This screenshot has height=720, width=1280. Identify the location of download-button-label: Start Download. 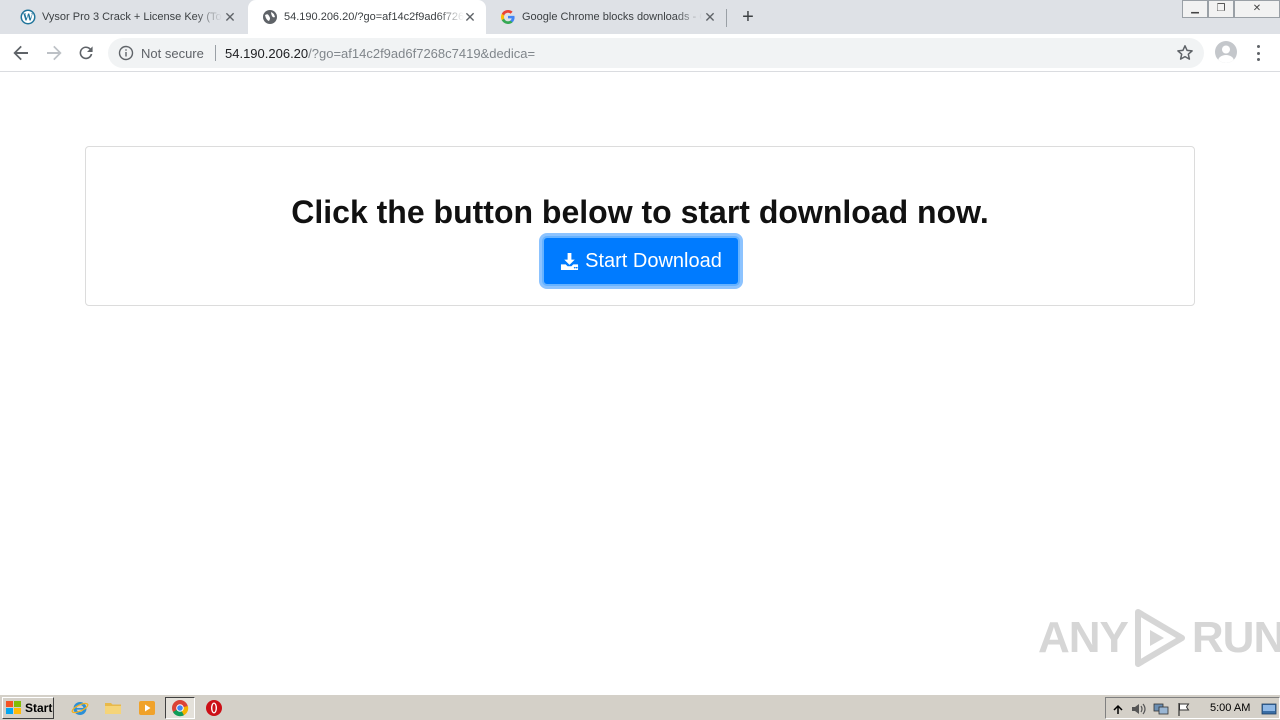
(653, 260).